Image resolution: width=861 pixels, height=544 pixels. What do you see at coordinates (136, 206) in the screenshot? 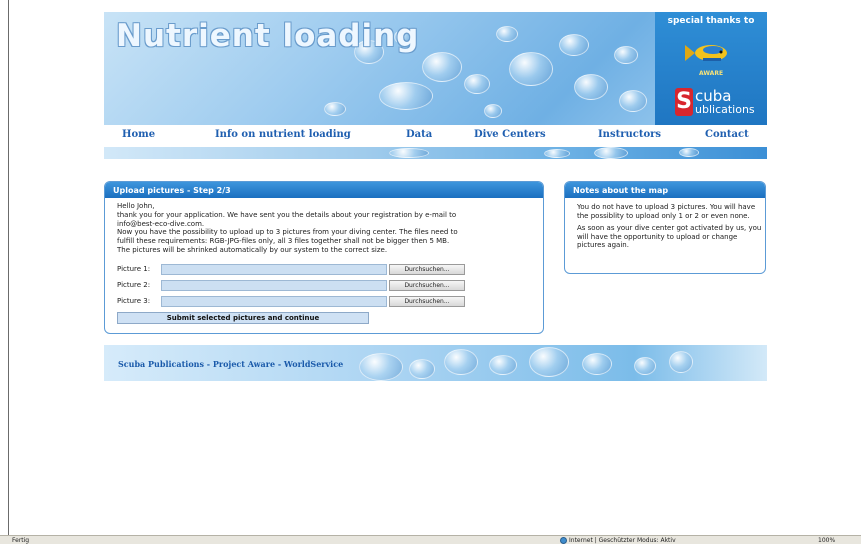
I see `greeting-text: Hello John,` at bounding box center [136, 206].